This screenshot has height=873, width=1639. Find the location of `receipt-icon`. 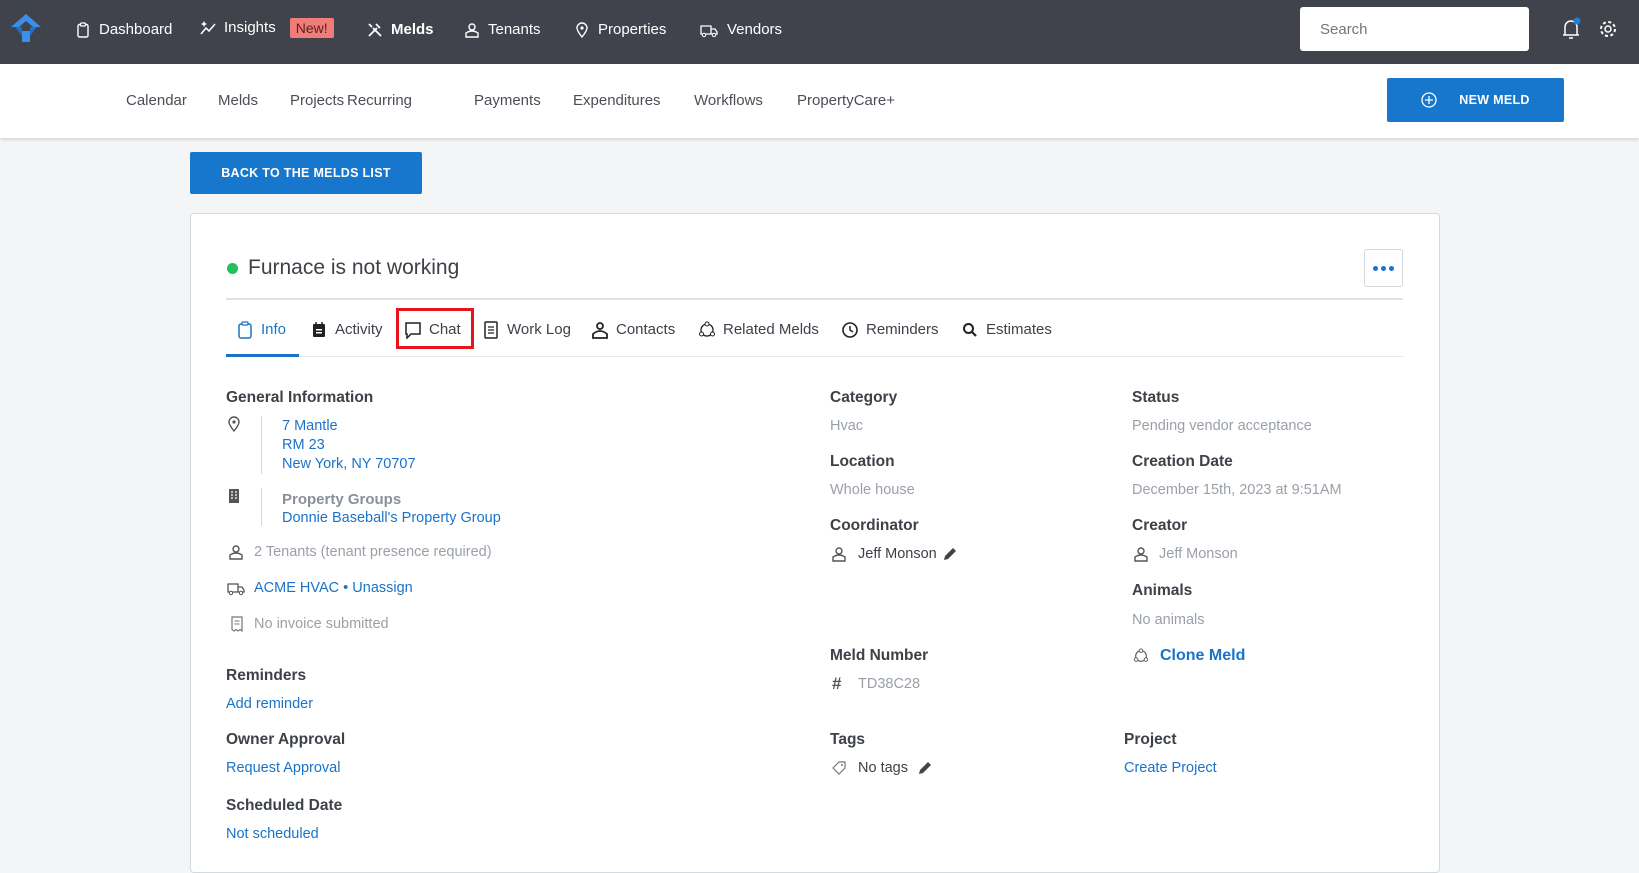

receipt-icon is located at coordinates (237, 624).